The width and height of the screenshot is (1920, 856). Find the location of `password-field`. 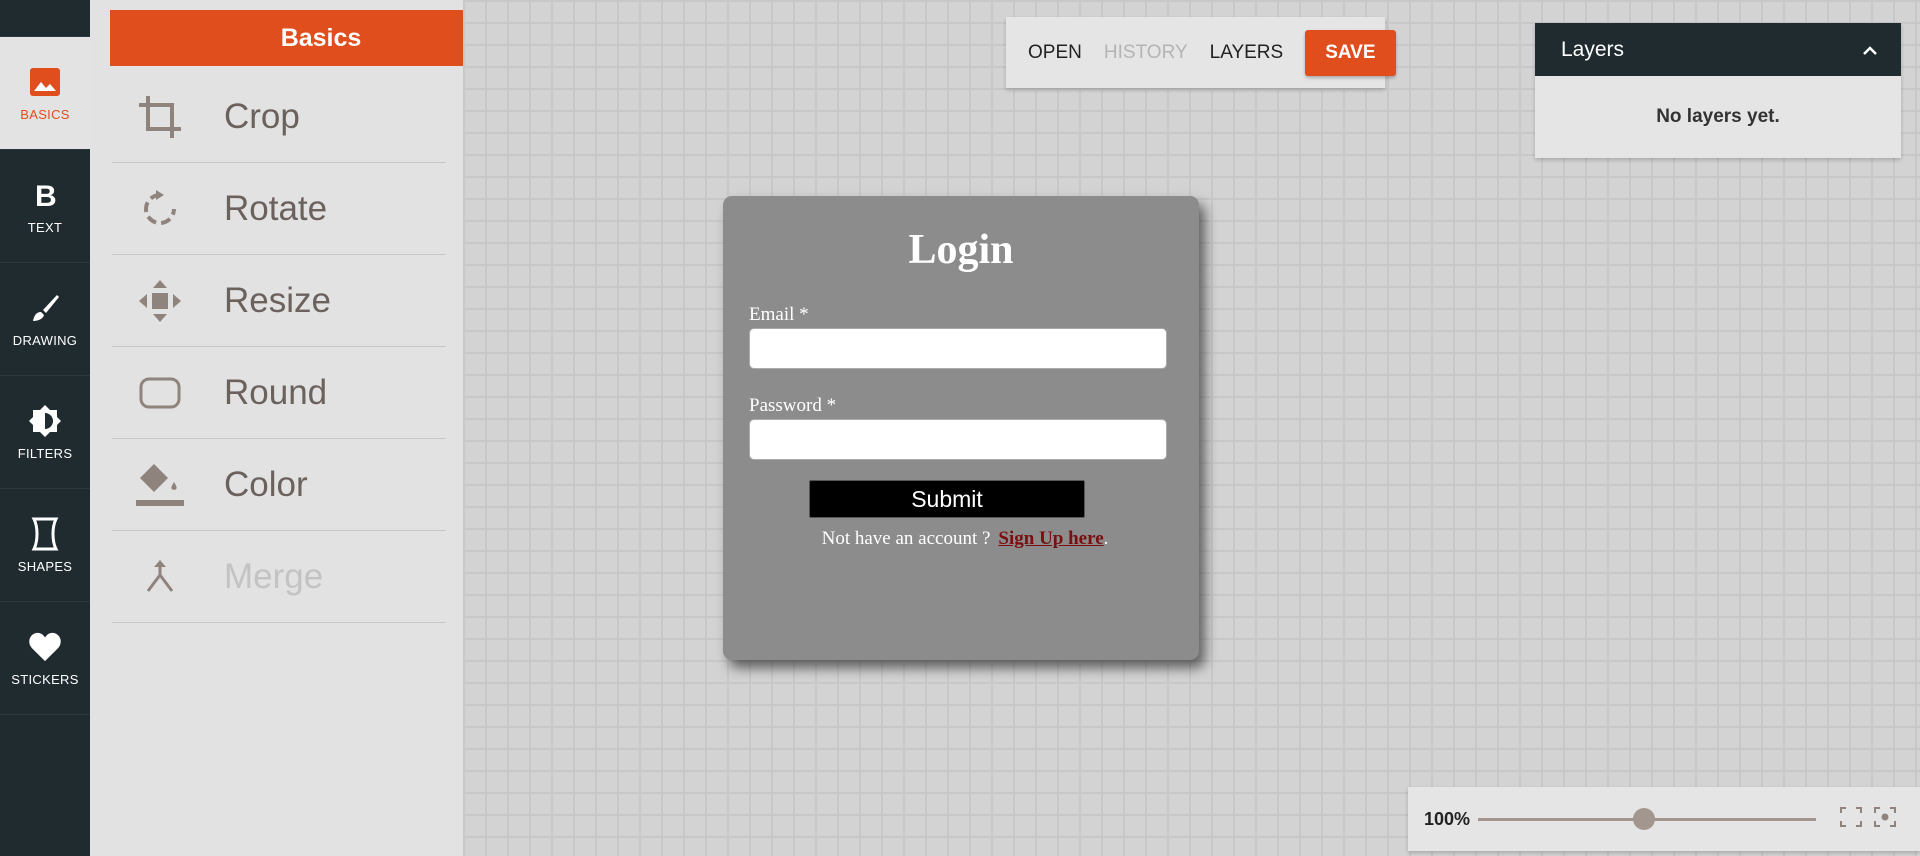

password-field is located at coordinates (958, 439).